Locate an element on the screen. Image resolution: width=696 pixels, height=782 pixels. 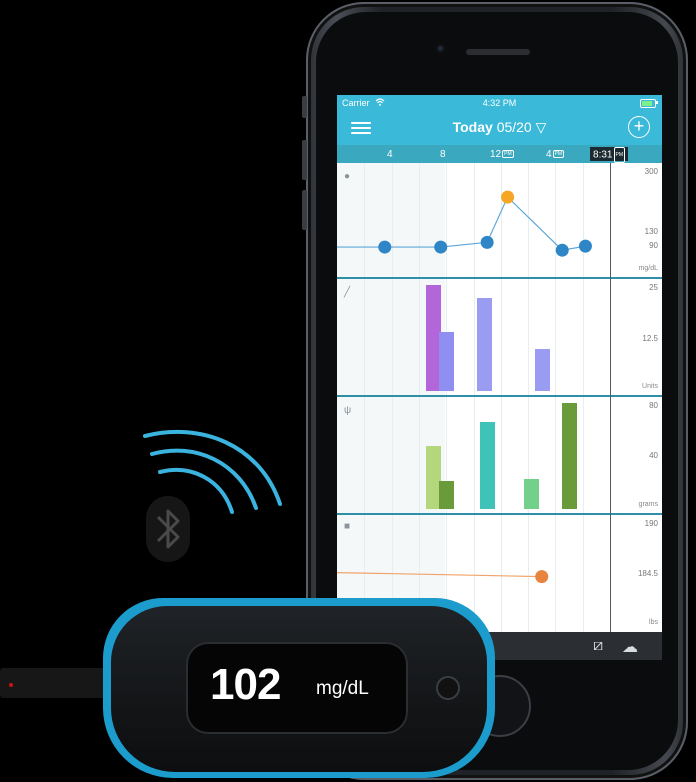
add-entry-button: + is located at coordinates (639, 127).